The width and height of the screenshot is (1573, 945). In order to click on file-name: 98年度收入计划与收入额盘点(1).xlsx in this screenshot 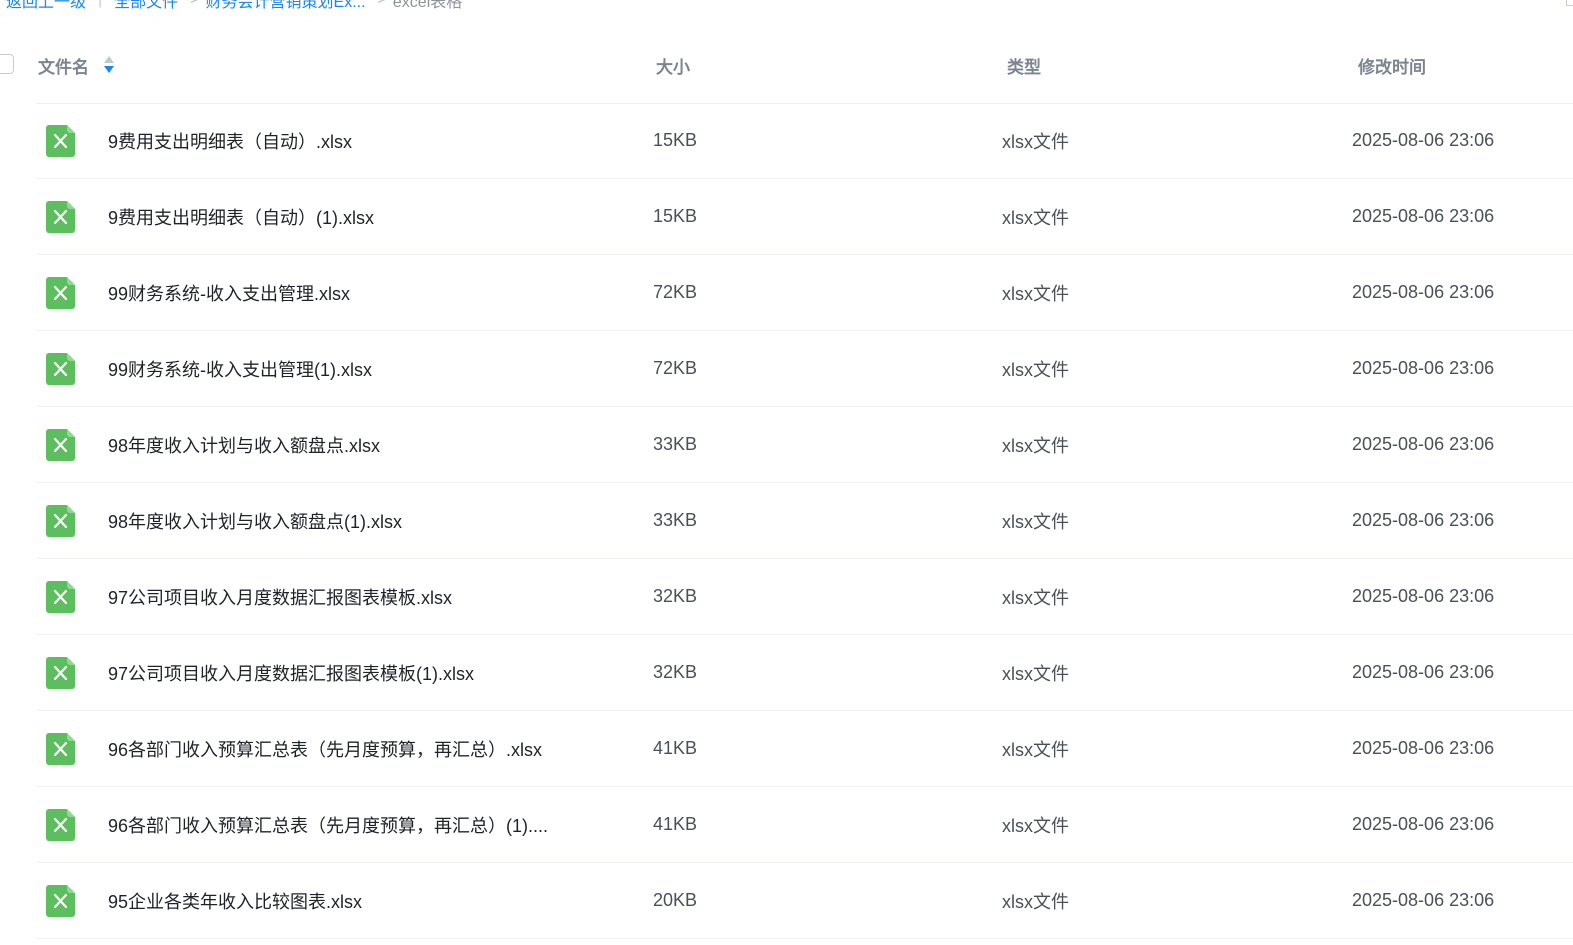, I will do `click(255, 520)`.